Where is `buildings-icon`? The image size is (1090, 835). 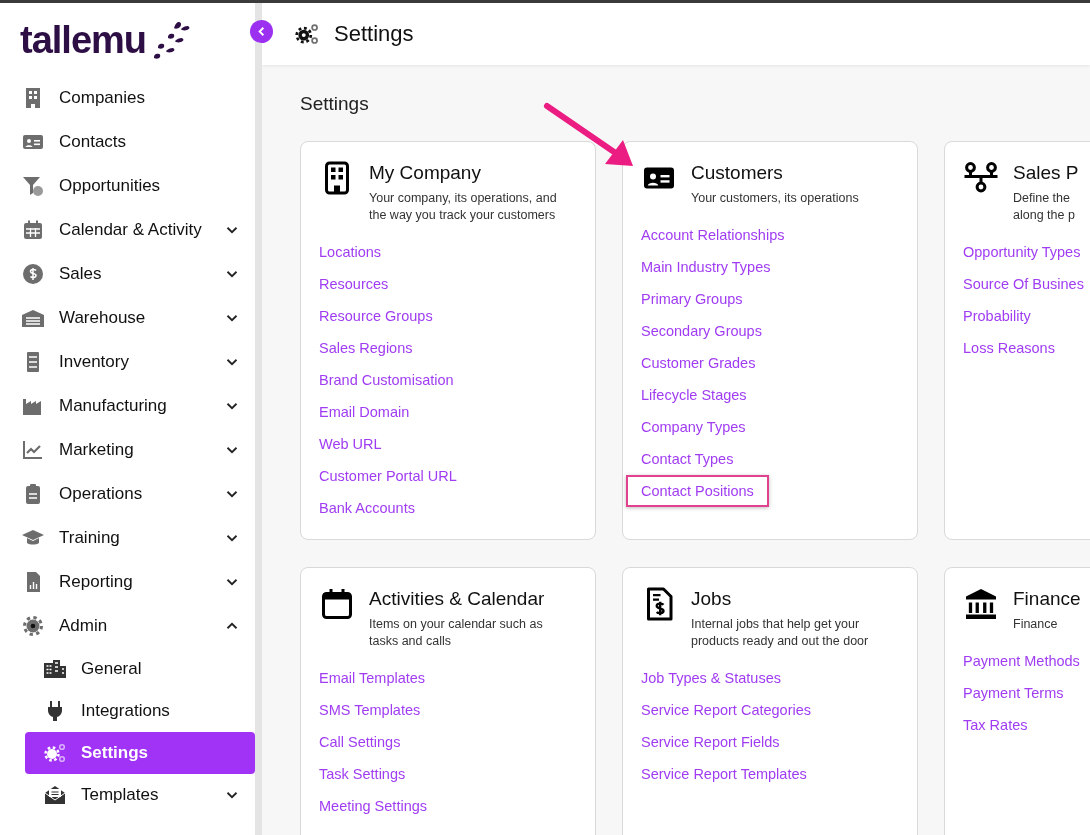 buildings-icon is located at coordinates (55, 669).